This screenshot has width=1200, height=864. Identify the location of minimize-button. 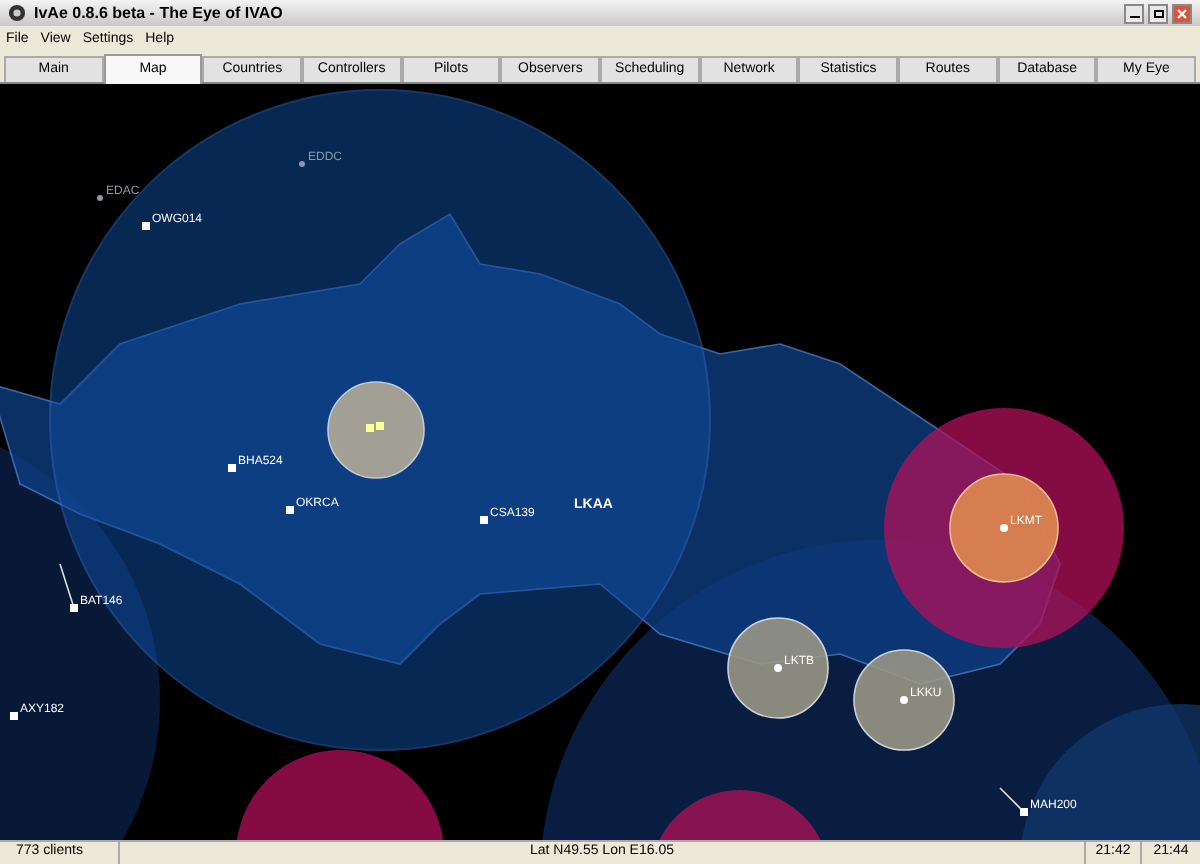
(1134, 13).